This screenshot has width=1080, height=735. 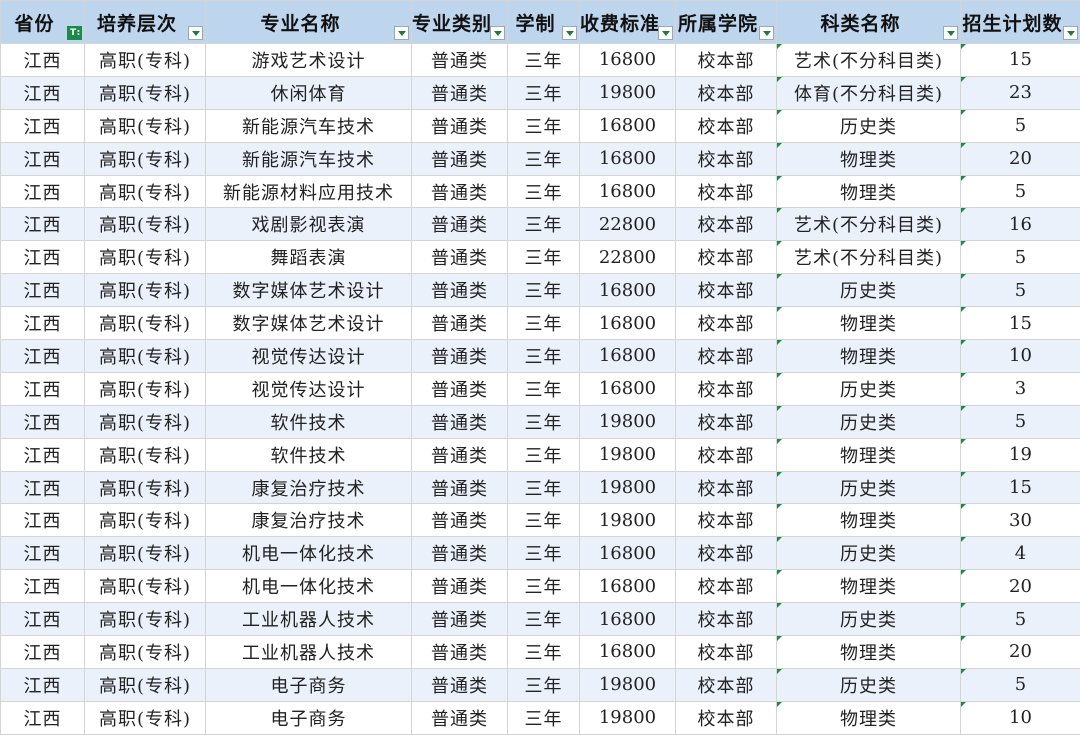 I want to click on major-cell: 游戏艺术设计, so click(x=309, y=60).